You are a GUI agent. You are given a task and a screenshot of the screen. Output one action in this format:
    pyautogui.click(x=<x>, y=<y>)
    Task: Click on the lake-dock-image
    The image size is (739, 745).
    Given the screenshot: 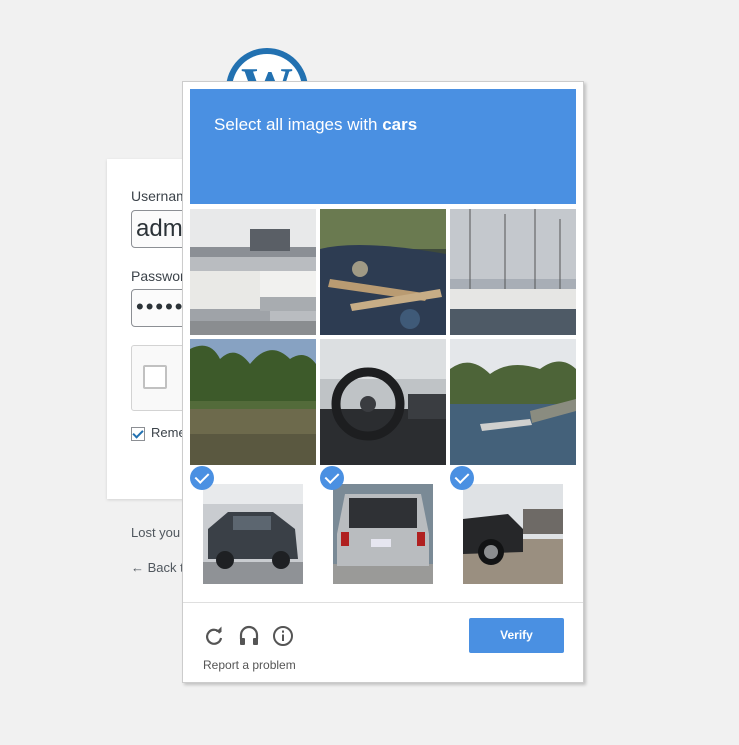 What is the action you would take?
    pyautogui.click(x=513, y=402)
    